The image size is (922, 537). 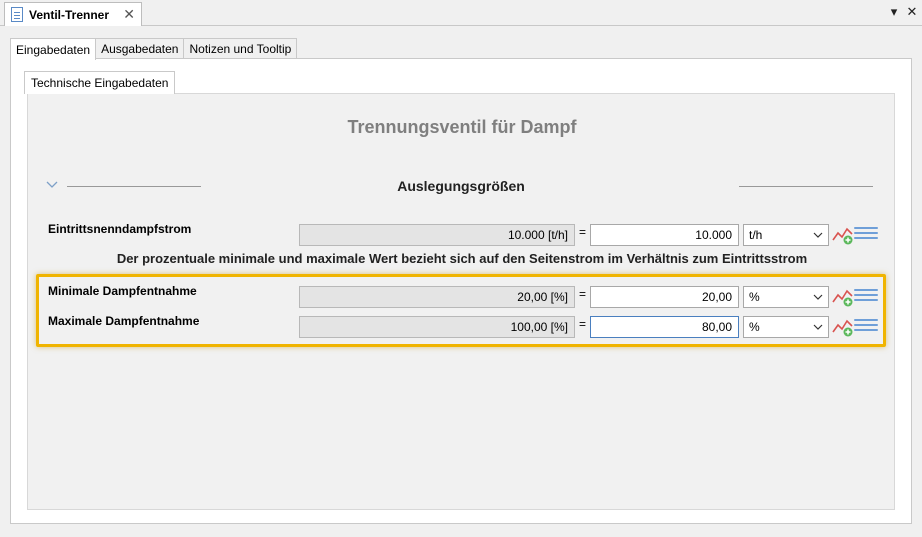 I want to click on unit-select-value: t/h, so click(x=756, y=235).